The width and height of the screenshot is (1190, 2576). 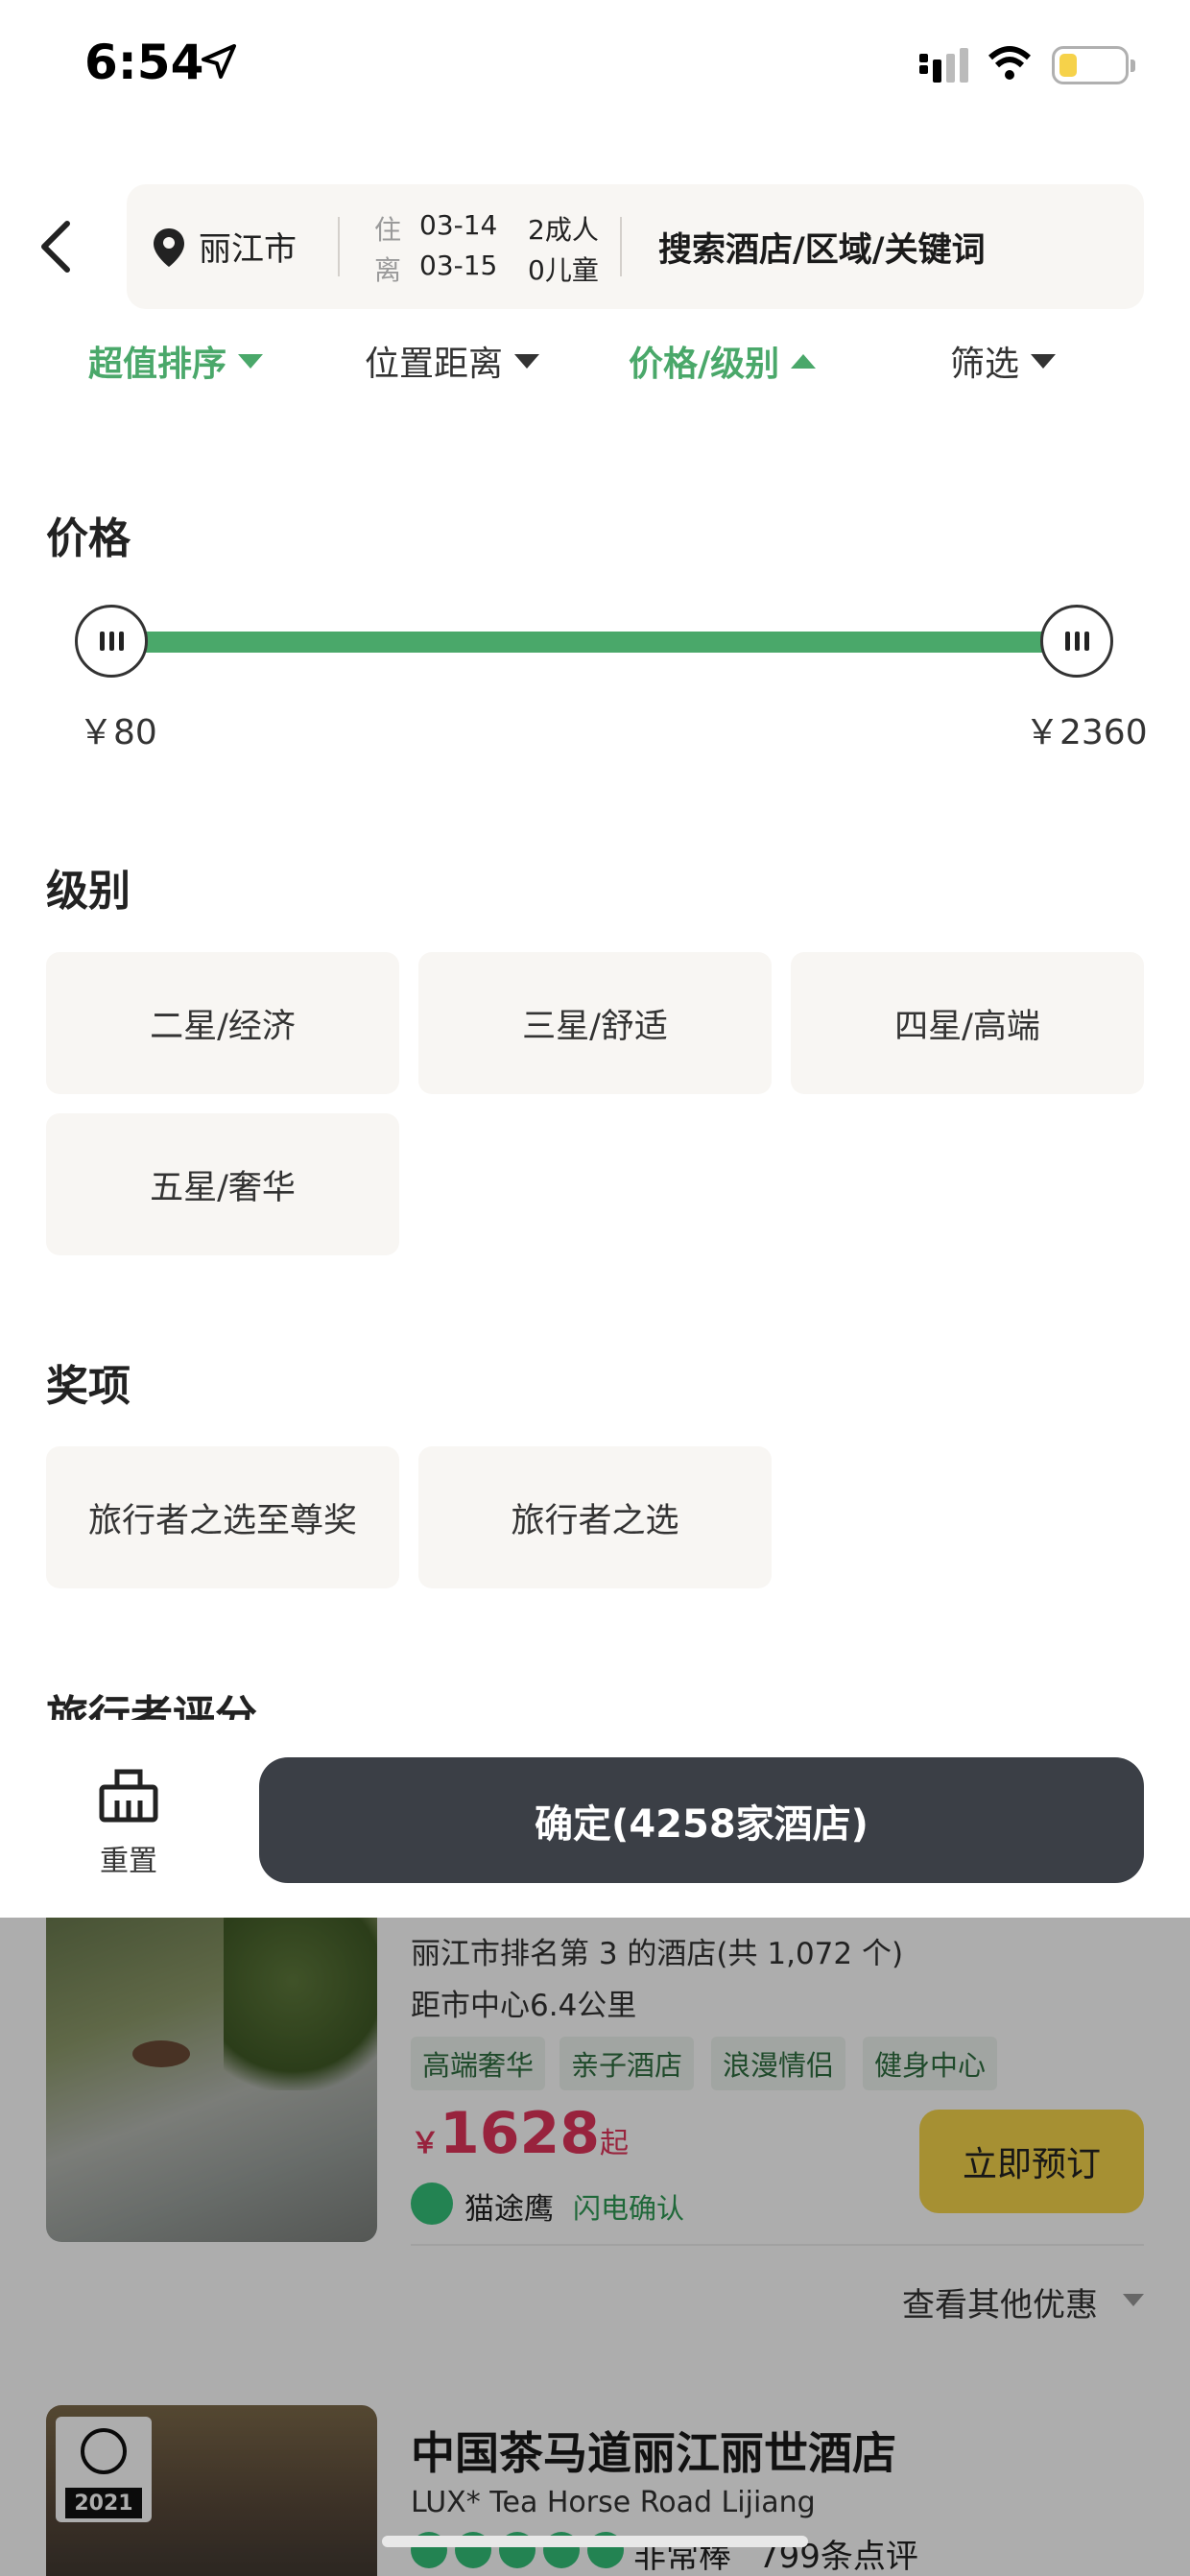 What do you see at coordinates (388, 270) in the screenshot?
I see `checkout-label: 离` at bounding box center [388, 270].